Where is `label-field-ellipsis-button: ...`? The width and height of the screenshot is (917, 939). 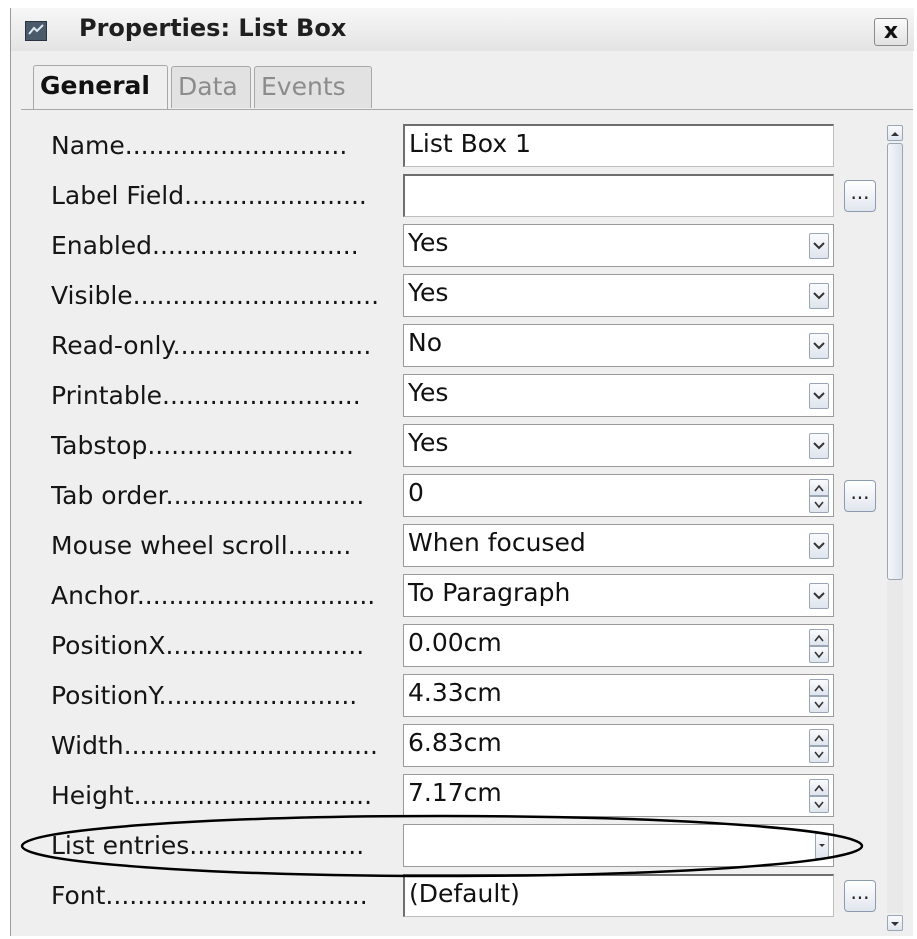
label-field-ellipsis-button: ... is located at coordinates (860, 196).